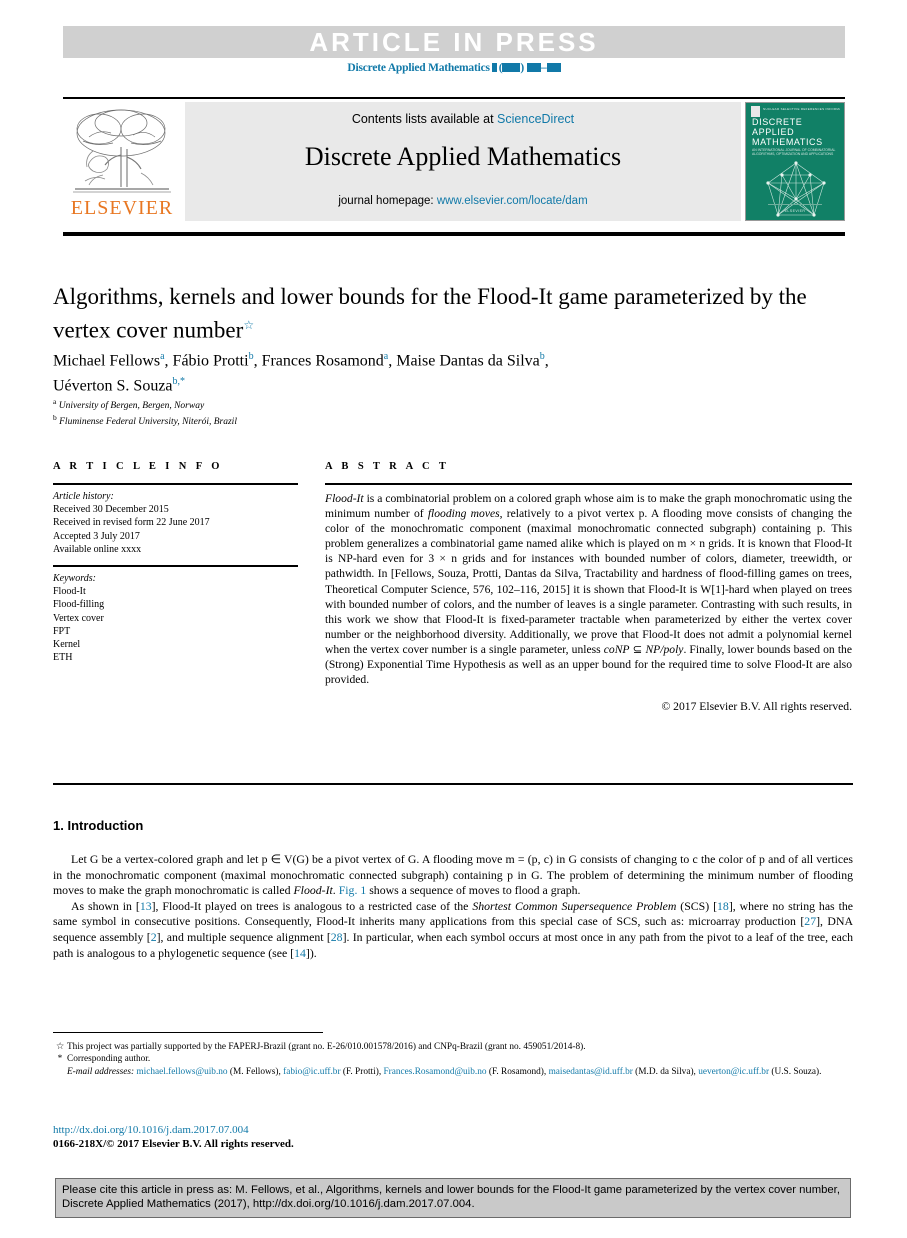 Image resolution: width=907 pixels, height=1238 pixels. What do you see at coordinates (434, 1072) in the screenshot?
I see `email-link: Frances.Rosamond@uib.no` at bounding box center [434, 1072].